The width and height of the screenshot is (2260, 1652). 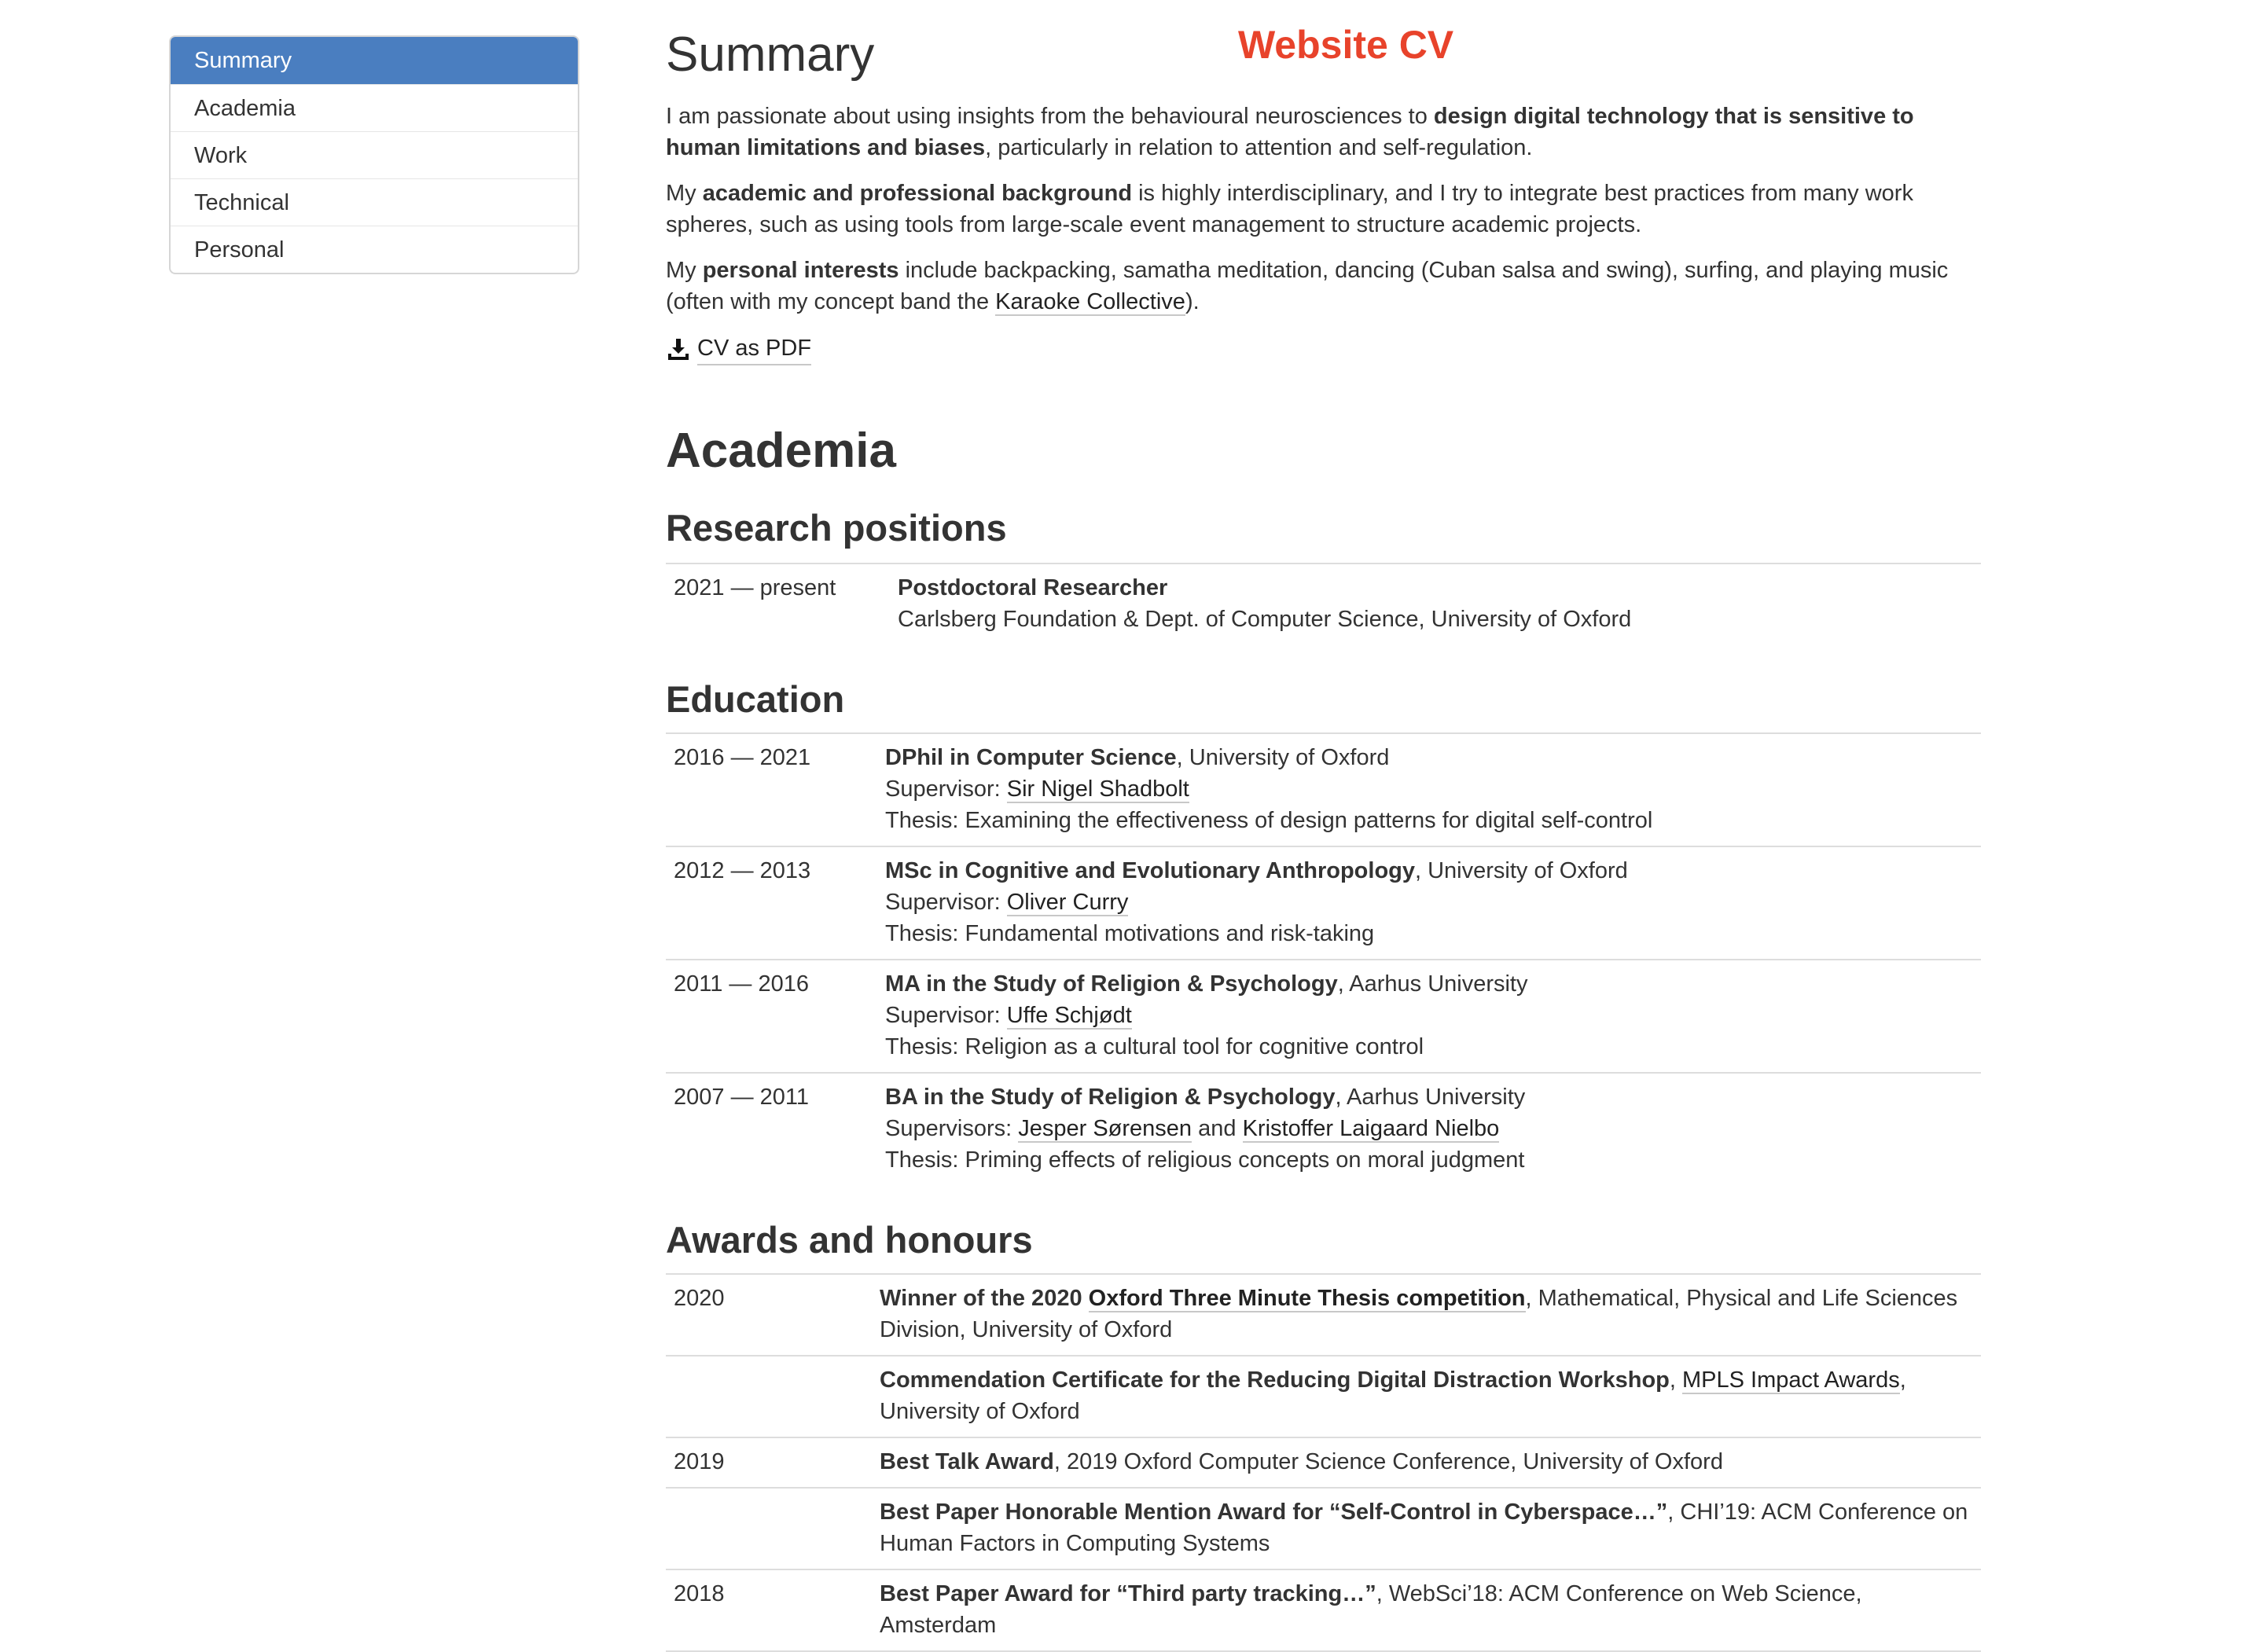 I want to click on oxford-3mt-link: Oxford Three Minute Thesis competition, so click(x=1307, y=1299).